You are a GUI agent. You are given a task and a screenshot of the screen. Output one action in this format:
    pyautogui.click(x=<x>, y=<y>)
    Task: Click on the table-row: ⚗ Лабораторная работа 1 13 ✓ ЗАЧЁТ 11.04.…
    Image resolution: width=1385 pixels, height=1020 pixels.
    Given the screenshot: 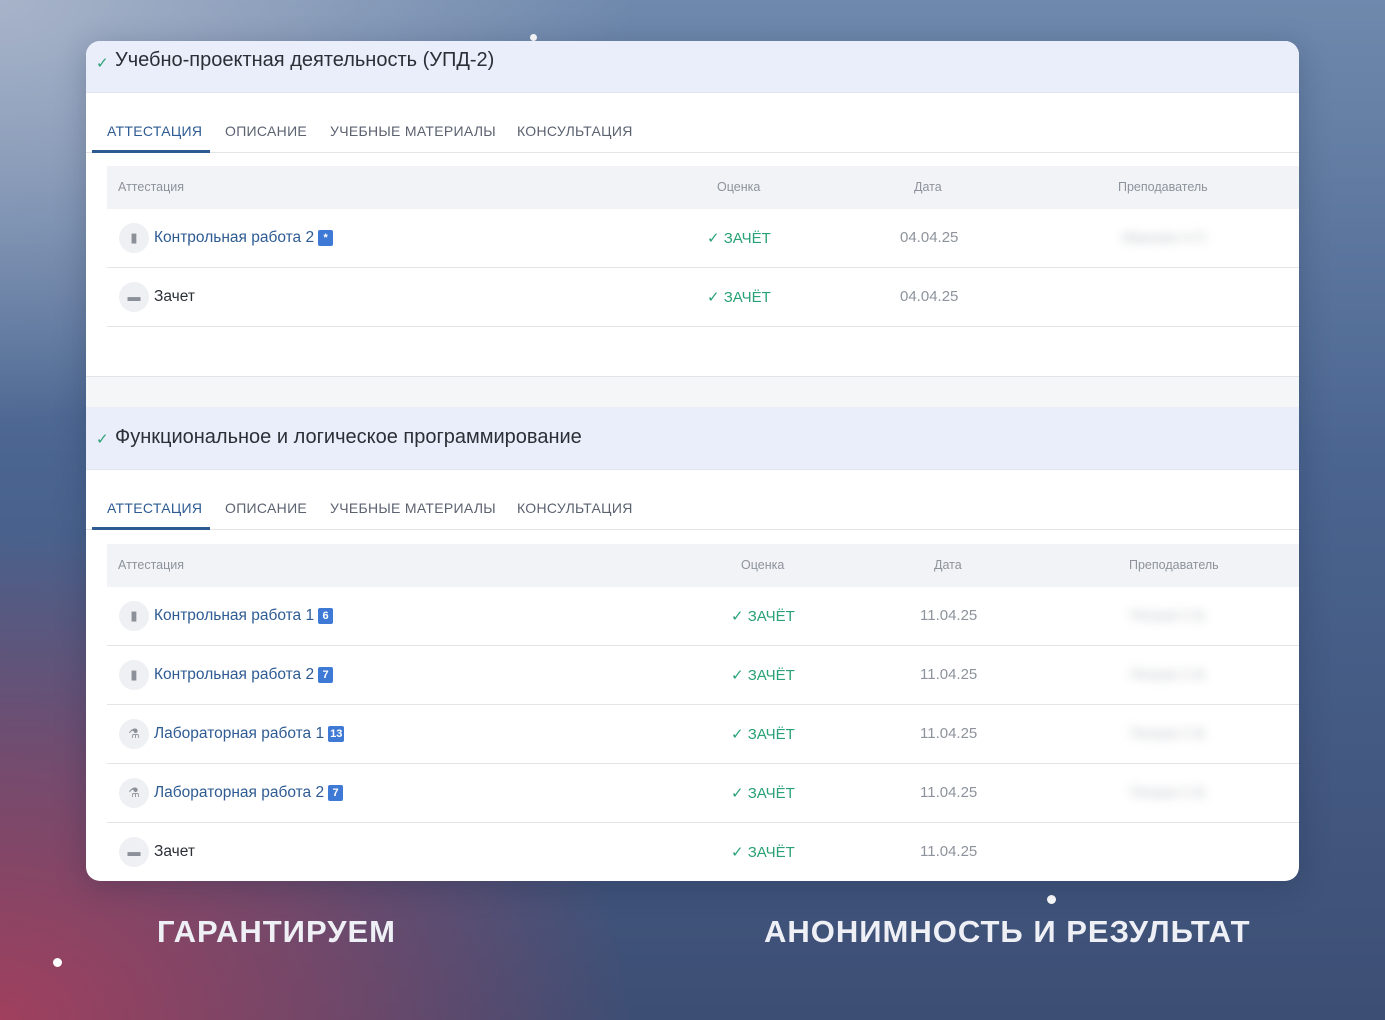 What is the action you would take?
    pyautogui.click(x=703, y=734)
    